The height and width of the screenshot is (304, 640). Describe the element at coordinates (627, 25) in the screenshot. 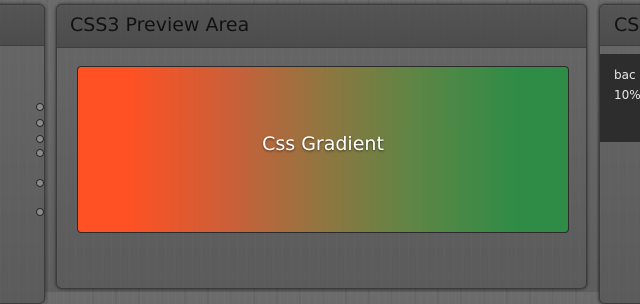

I see `code-panel-title: CS` at that location.